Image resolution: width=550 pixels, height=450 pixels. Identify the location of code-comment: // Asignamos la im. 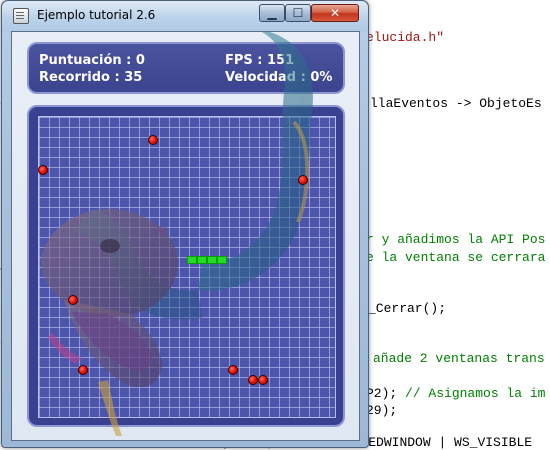
(475, 393).